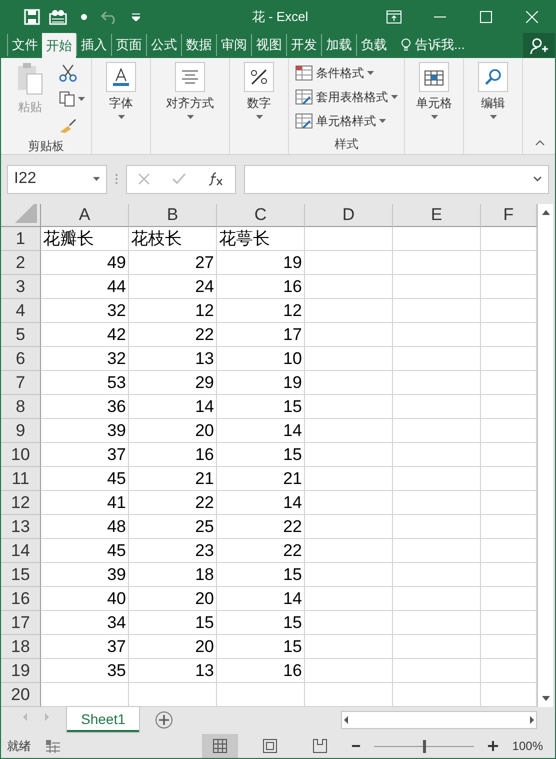 The image size is (556, 759). I want to click on table-cell: 37, so click(85, 455).